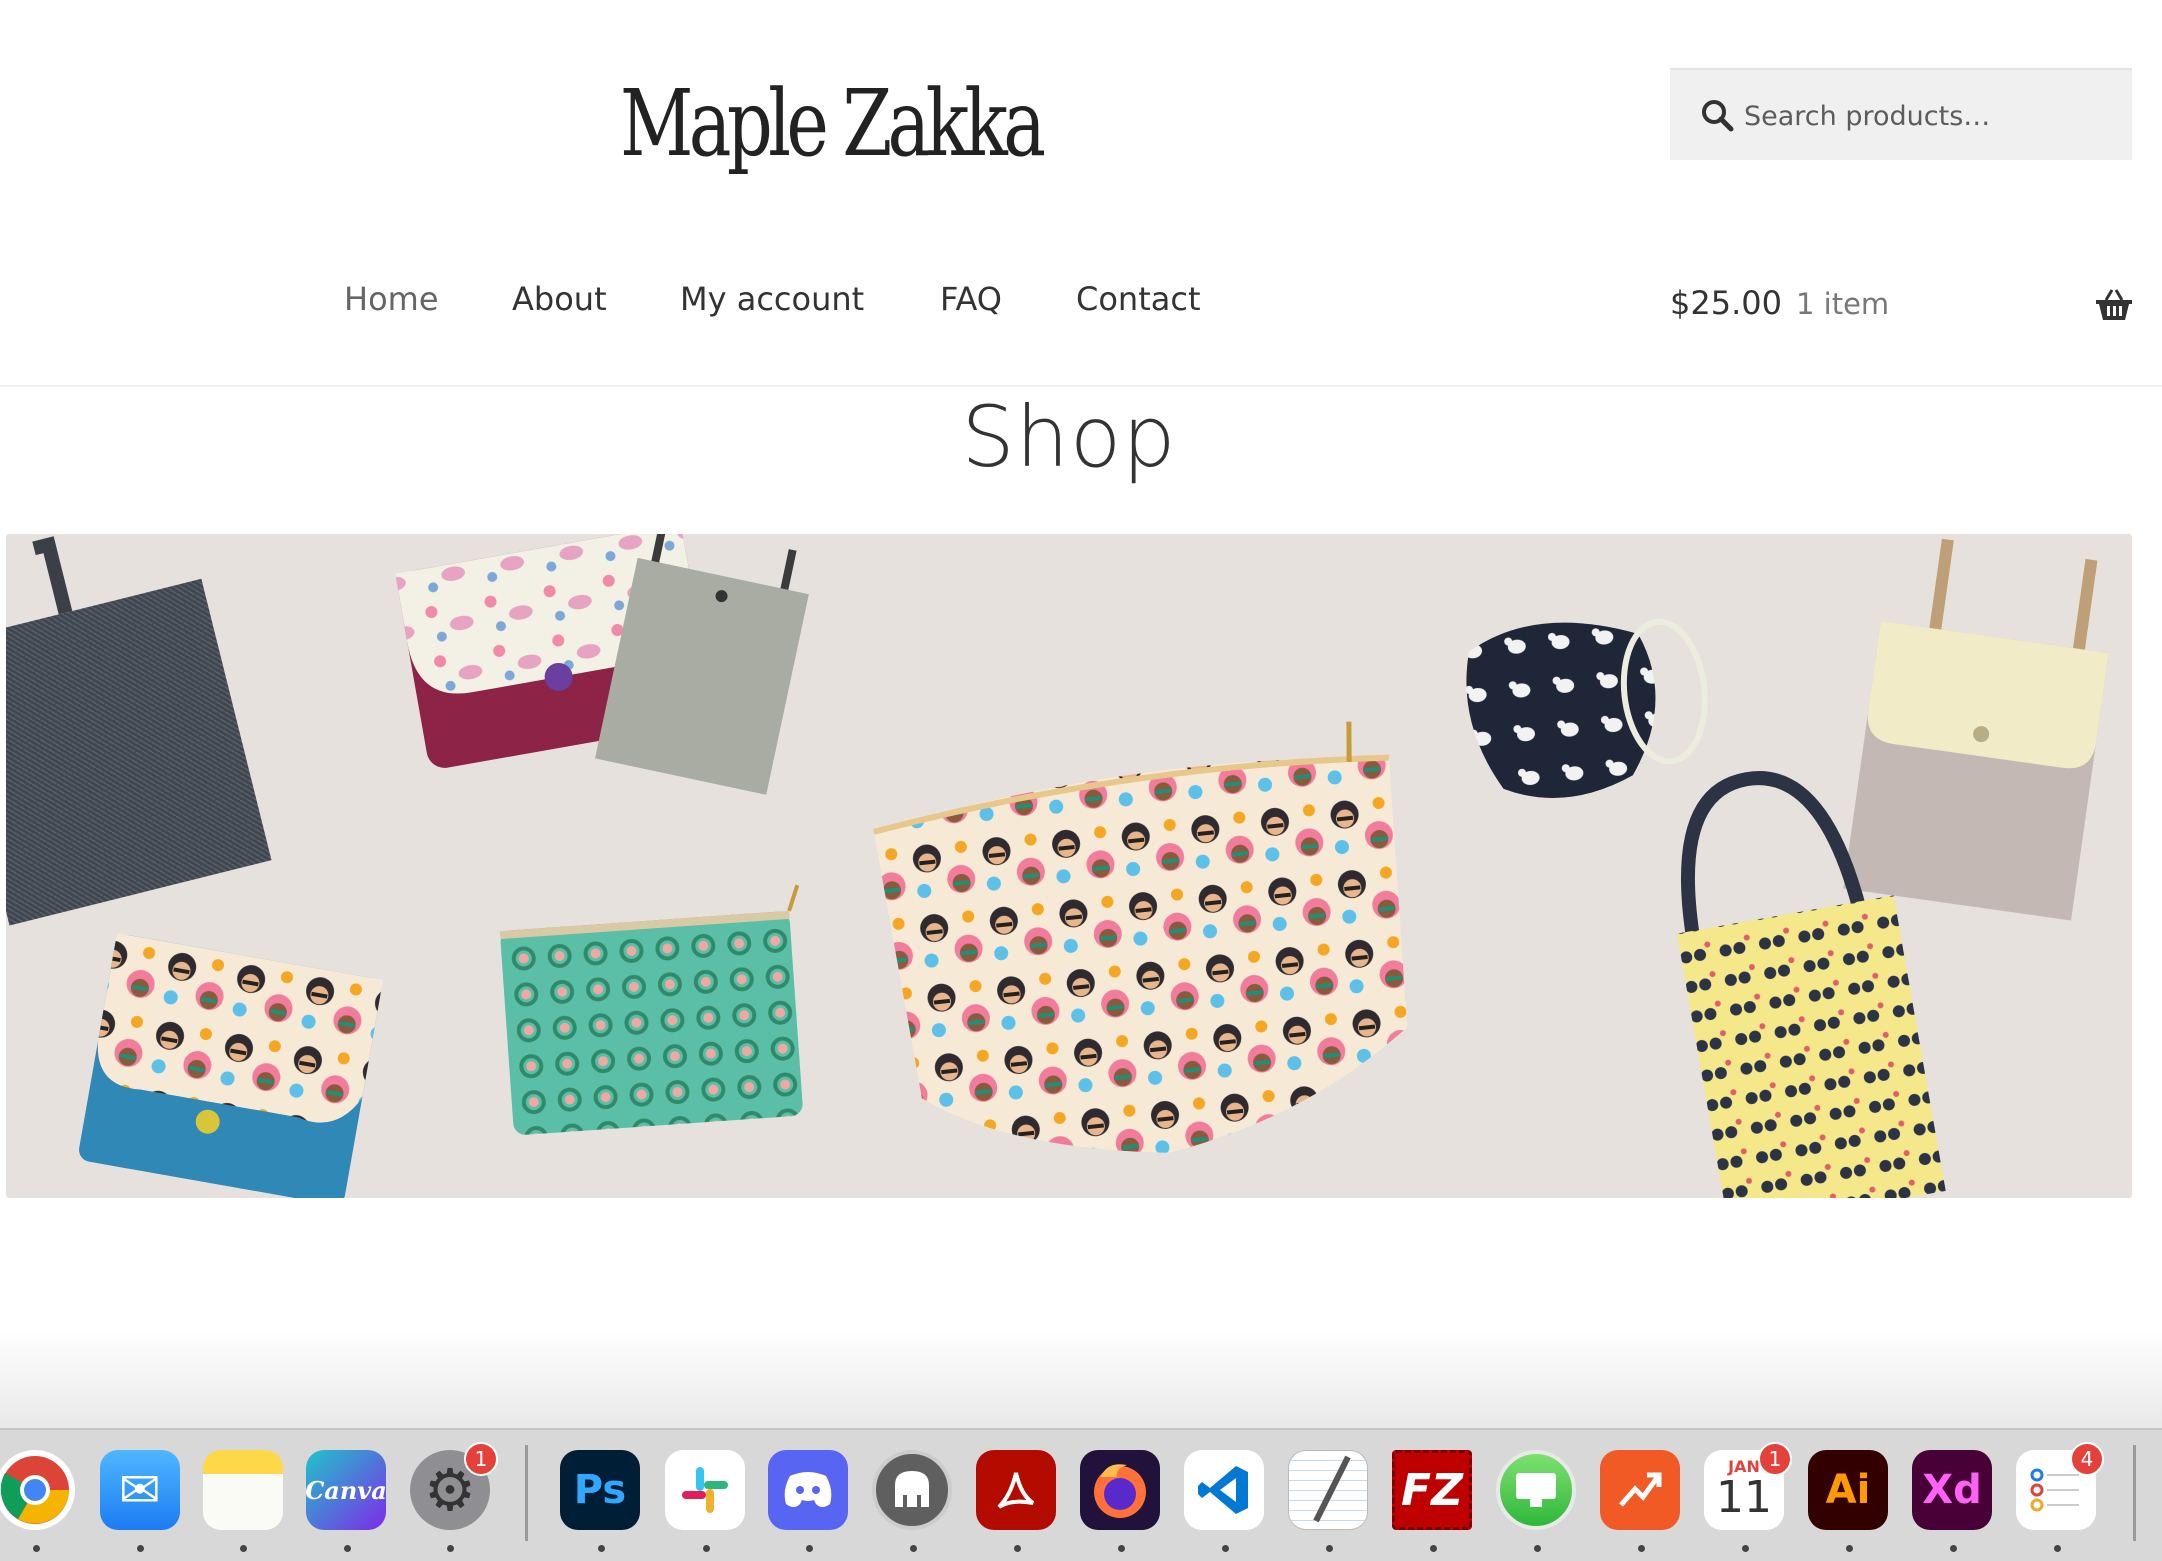 The width and height of the screenshot is (2162, 1561). Describe the element at coordinates (1069, 437) in the screenshot. I see `page-title: Shop` at that location.